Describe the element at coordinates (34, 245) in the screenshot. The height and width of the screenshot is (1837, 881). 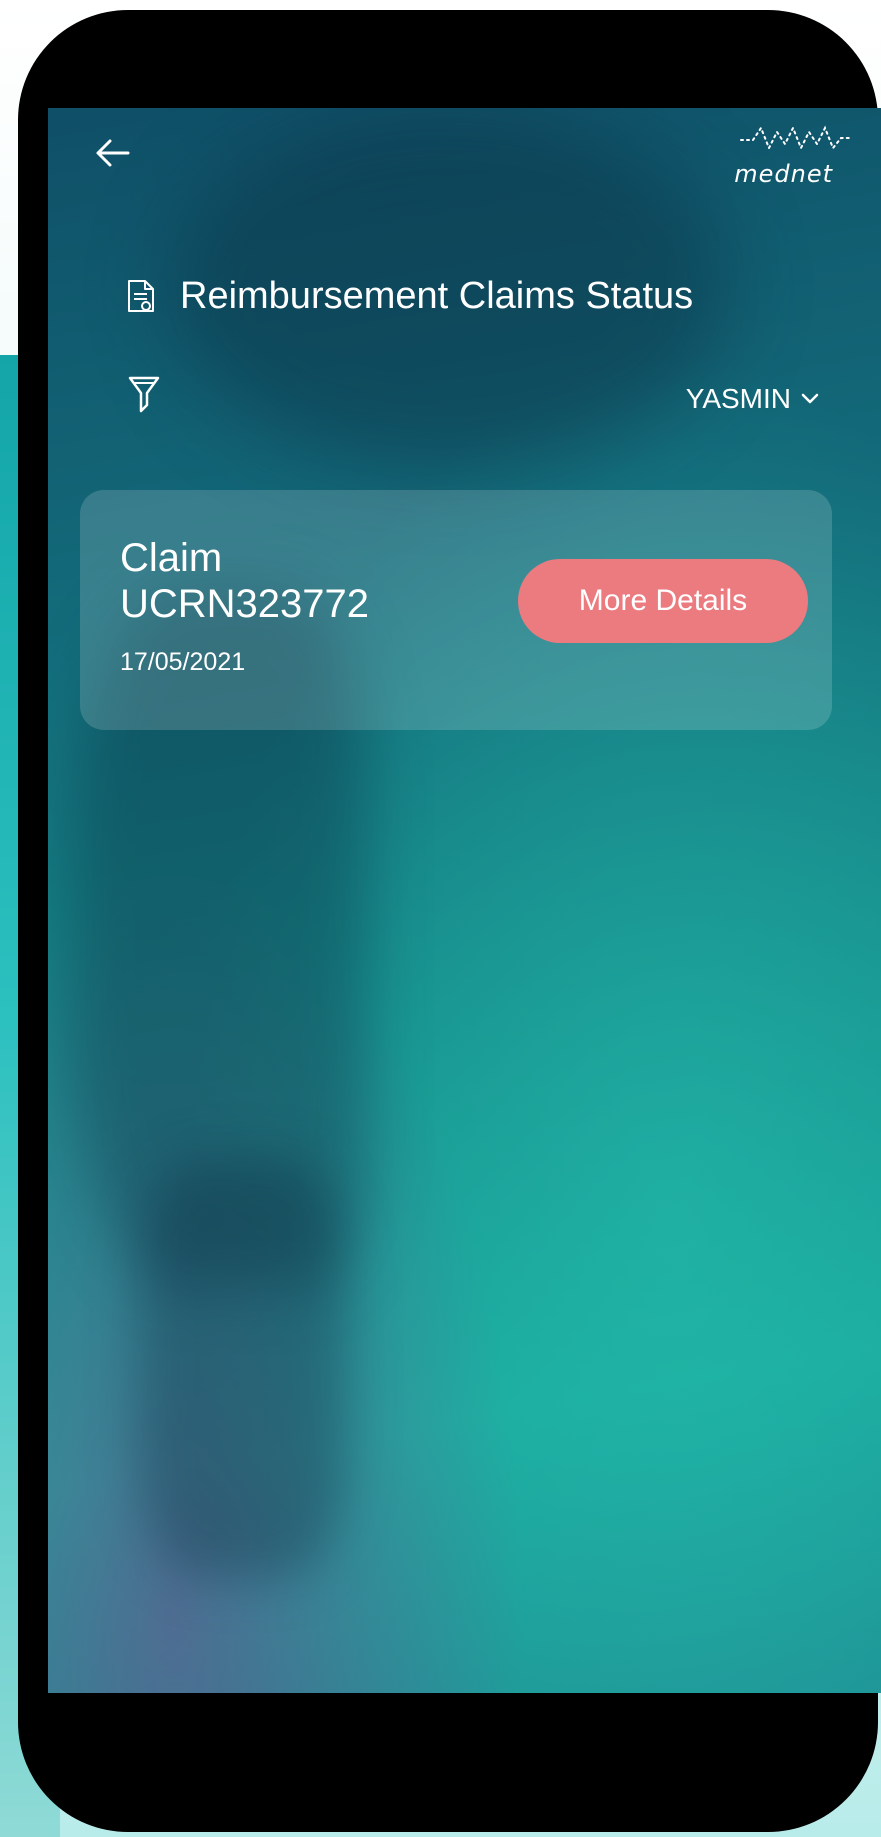
I see `volume-button` at that location.